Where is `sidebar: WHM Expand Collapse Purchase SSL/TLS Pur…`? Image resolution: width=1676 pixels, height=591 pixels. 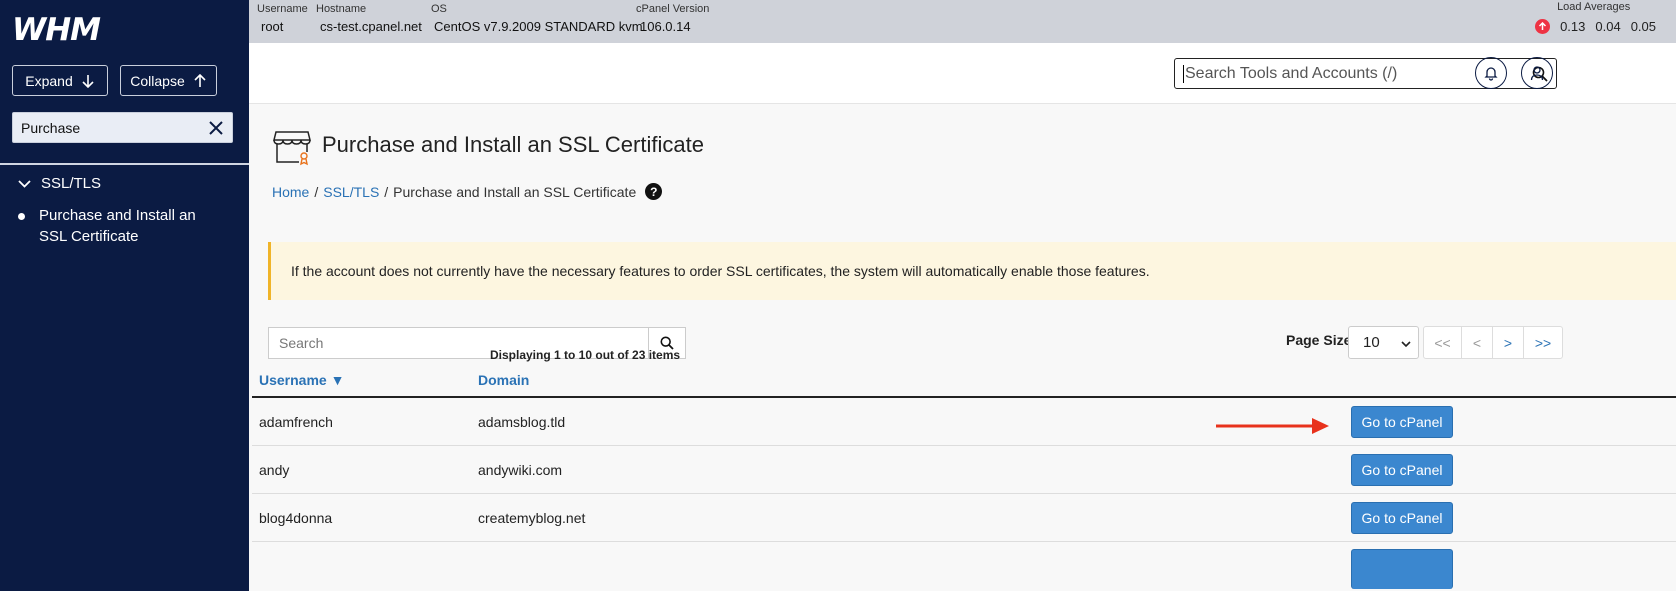 sidebar: WHM Expand Collapse Purchase SSL/TLS Pur… is located at coordinates (124, 295).